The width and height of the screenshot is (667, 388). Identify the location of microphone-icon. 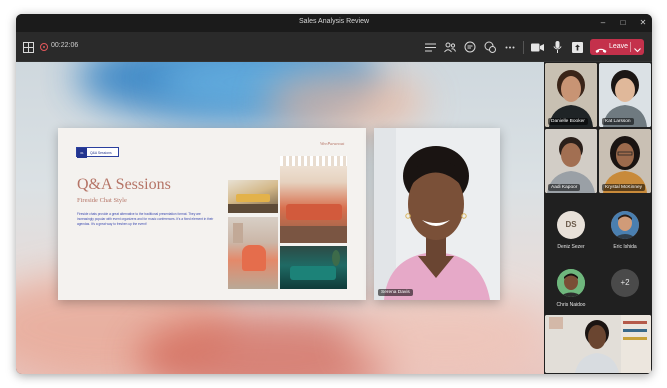
(557, 47).